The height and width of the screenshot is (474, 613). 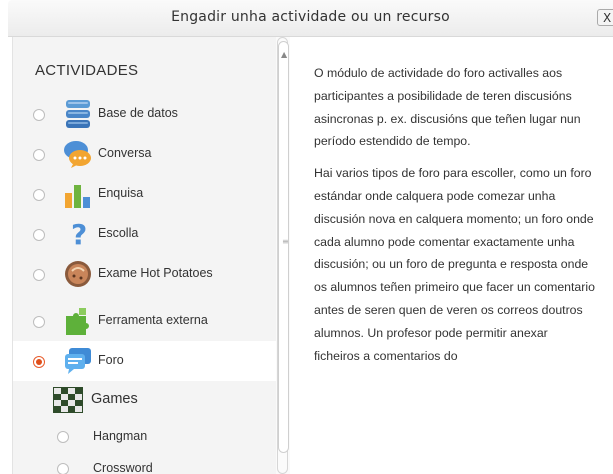 What do you see at coordinates (111, 360) in the screenshot?
I see `option-label: Foro` at bounding box center [111, 360].